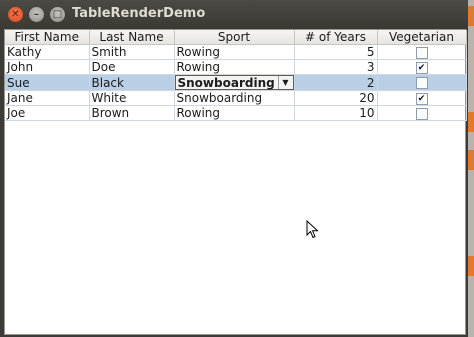  I want to click on sport-combo-box: Snowboarding ▼, so click(233, 82).